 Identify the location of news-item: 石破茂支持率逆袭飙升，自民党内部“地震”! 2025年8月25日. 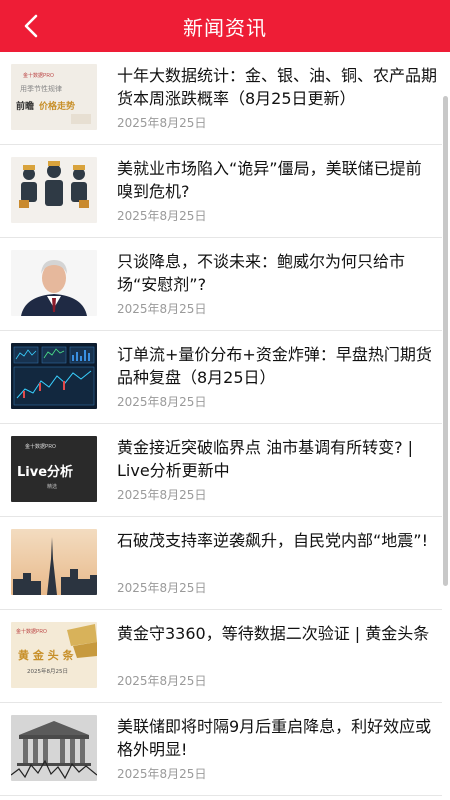
(221, 563).